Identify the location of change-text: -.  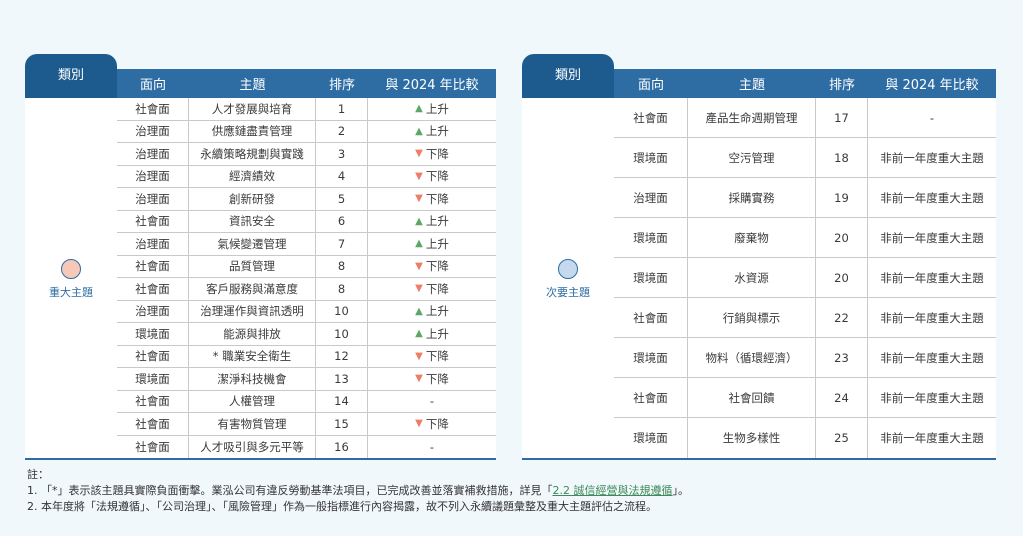
(432, 446).